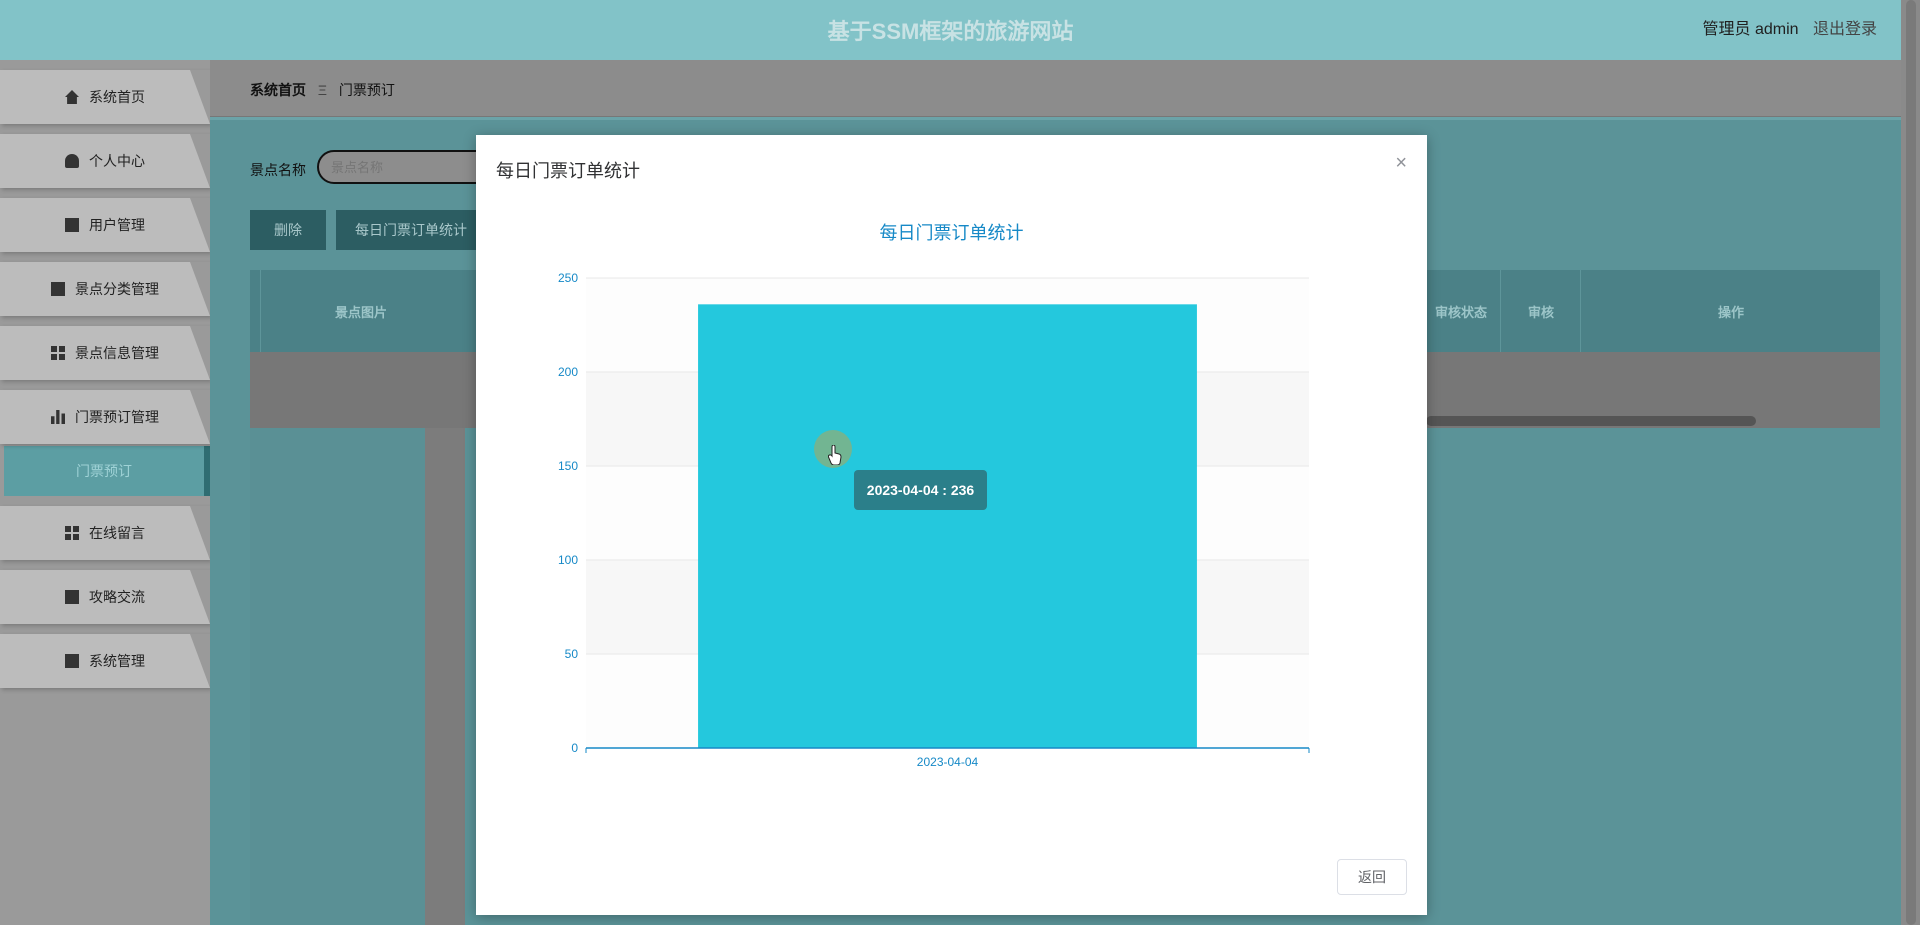  Describe the element at coordinates (568, 278) in the screenshot. I see `y-tick-label: 250` at that location.